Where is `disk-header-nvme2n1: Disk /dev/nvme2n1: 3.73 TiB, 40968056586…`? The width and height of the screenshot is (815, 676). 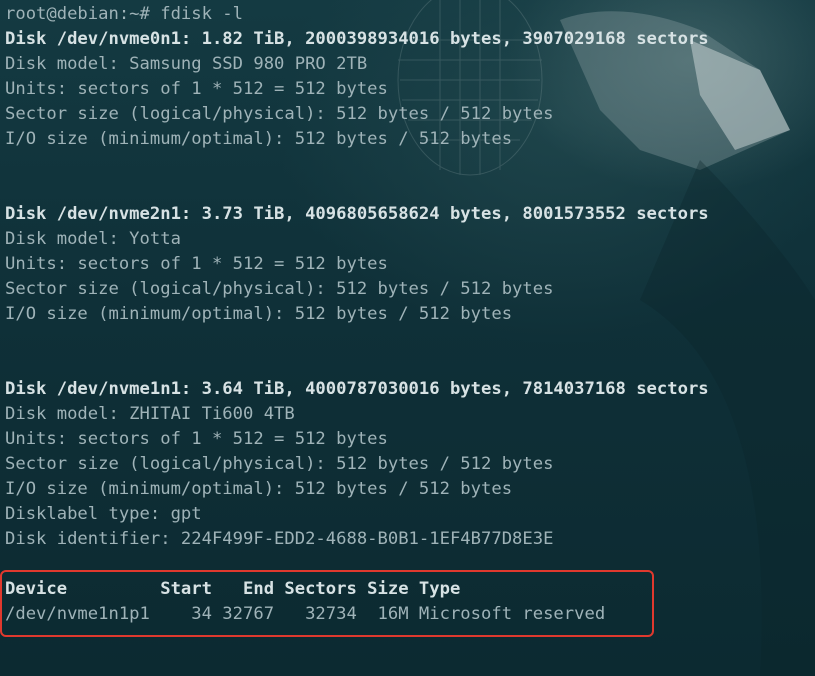 disk-header-nvme2n1: Disk /dev/nvme2n1: 3.73 TiB, 40968056586… is located at coordinates (357, 214).